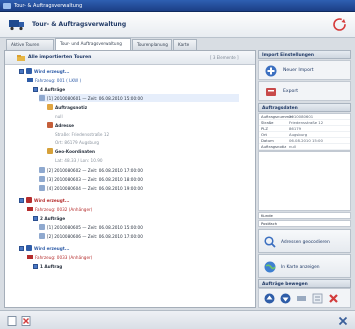 The image size is (355, 329). I want to click on tab-auftragsverwaltung: Tour- und Auftragsverwaltung, so click(93, 44).